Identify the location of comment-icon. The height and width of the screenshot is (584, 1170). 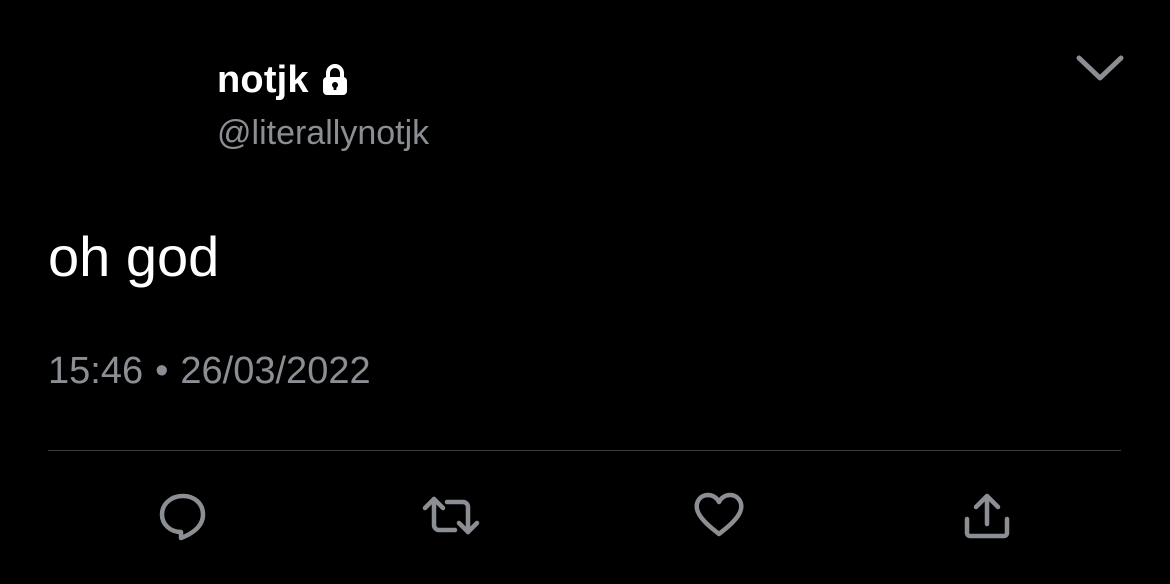
(183, 516).